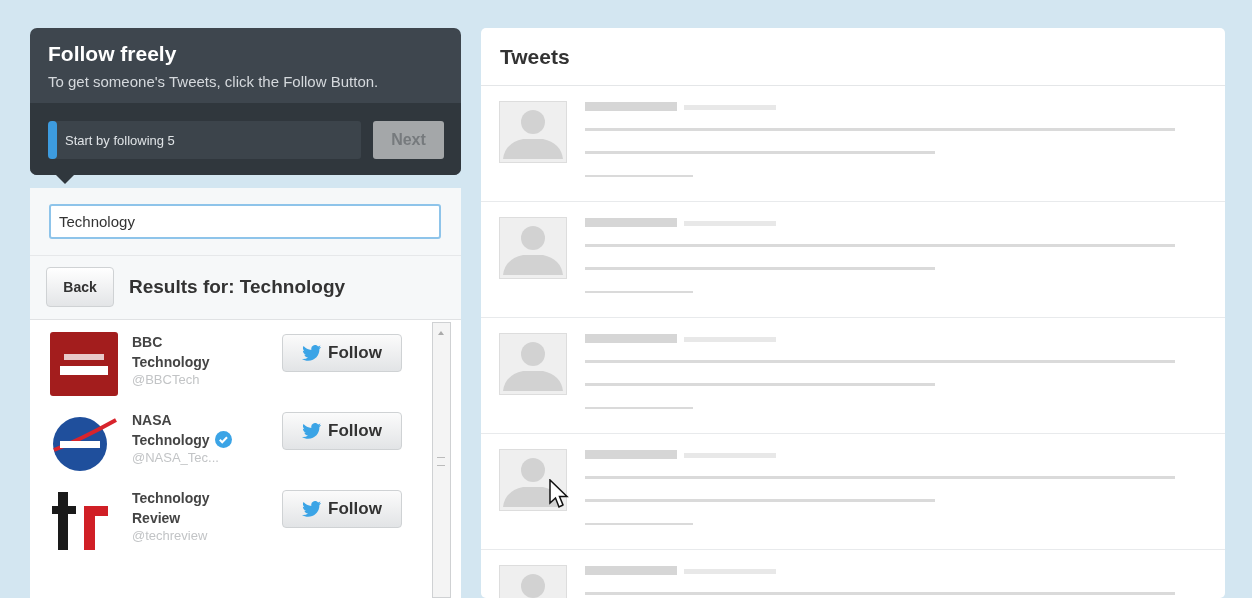 This screenshot has height=598, width=1252. I want to click on search-field: Technology, so click(245, 221).